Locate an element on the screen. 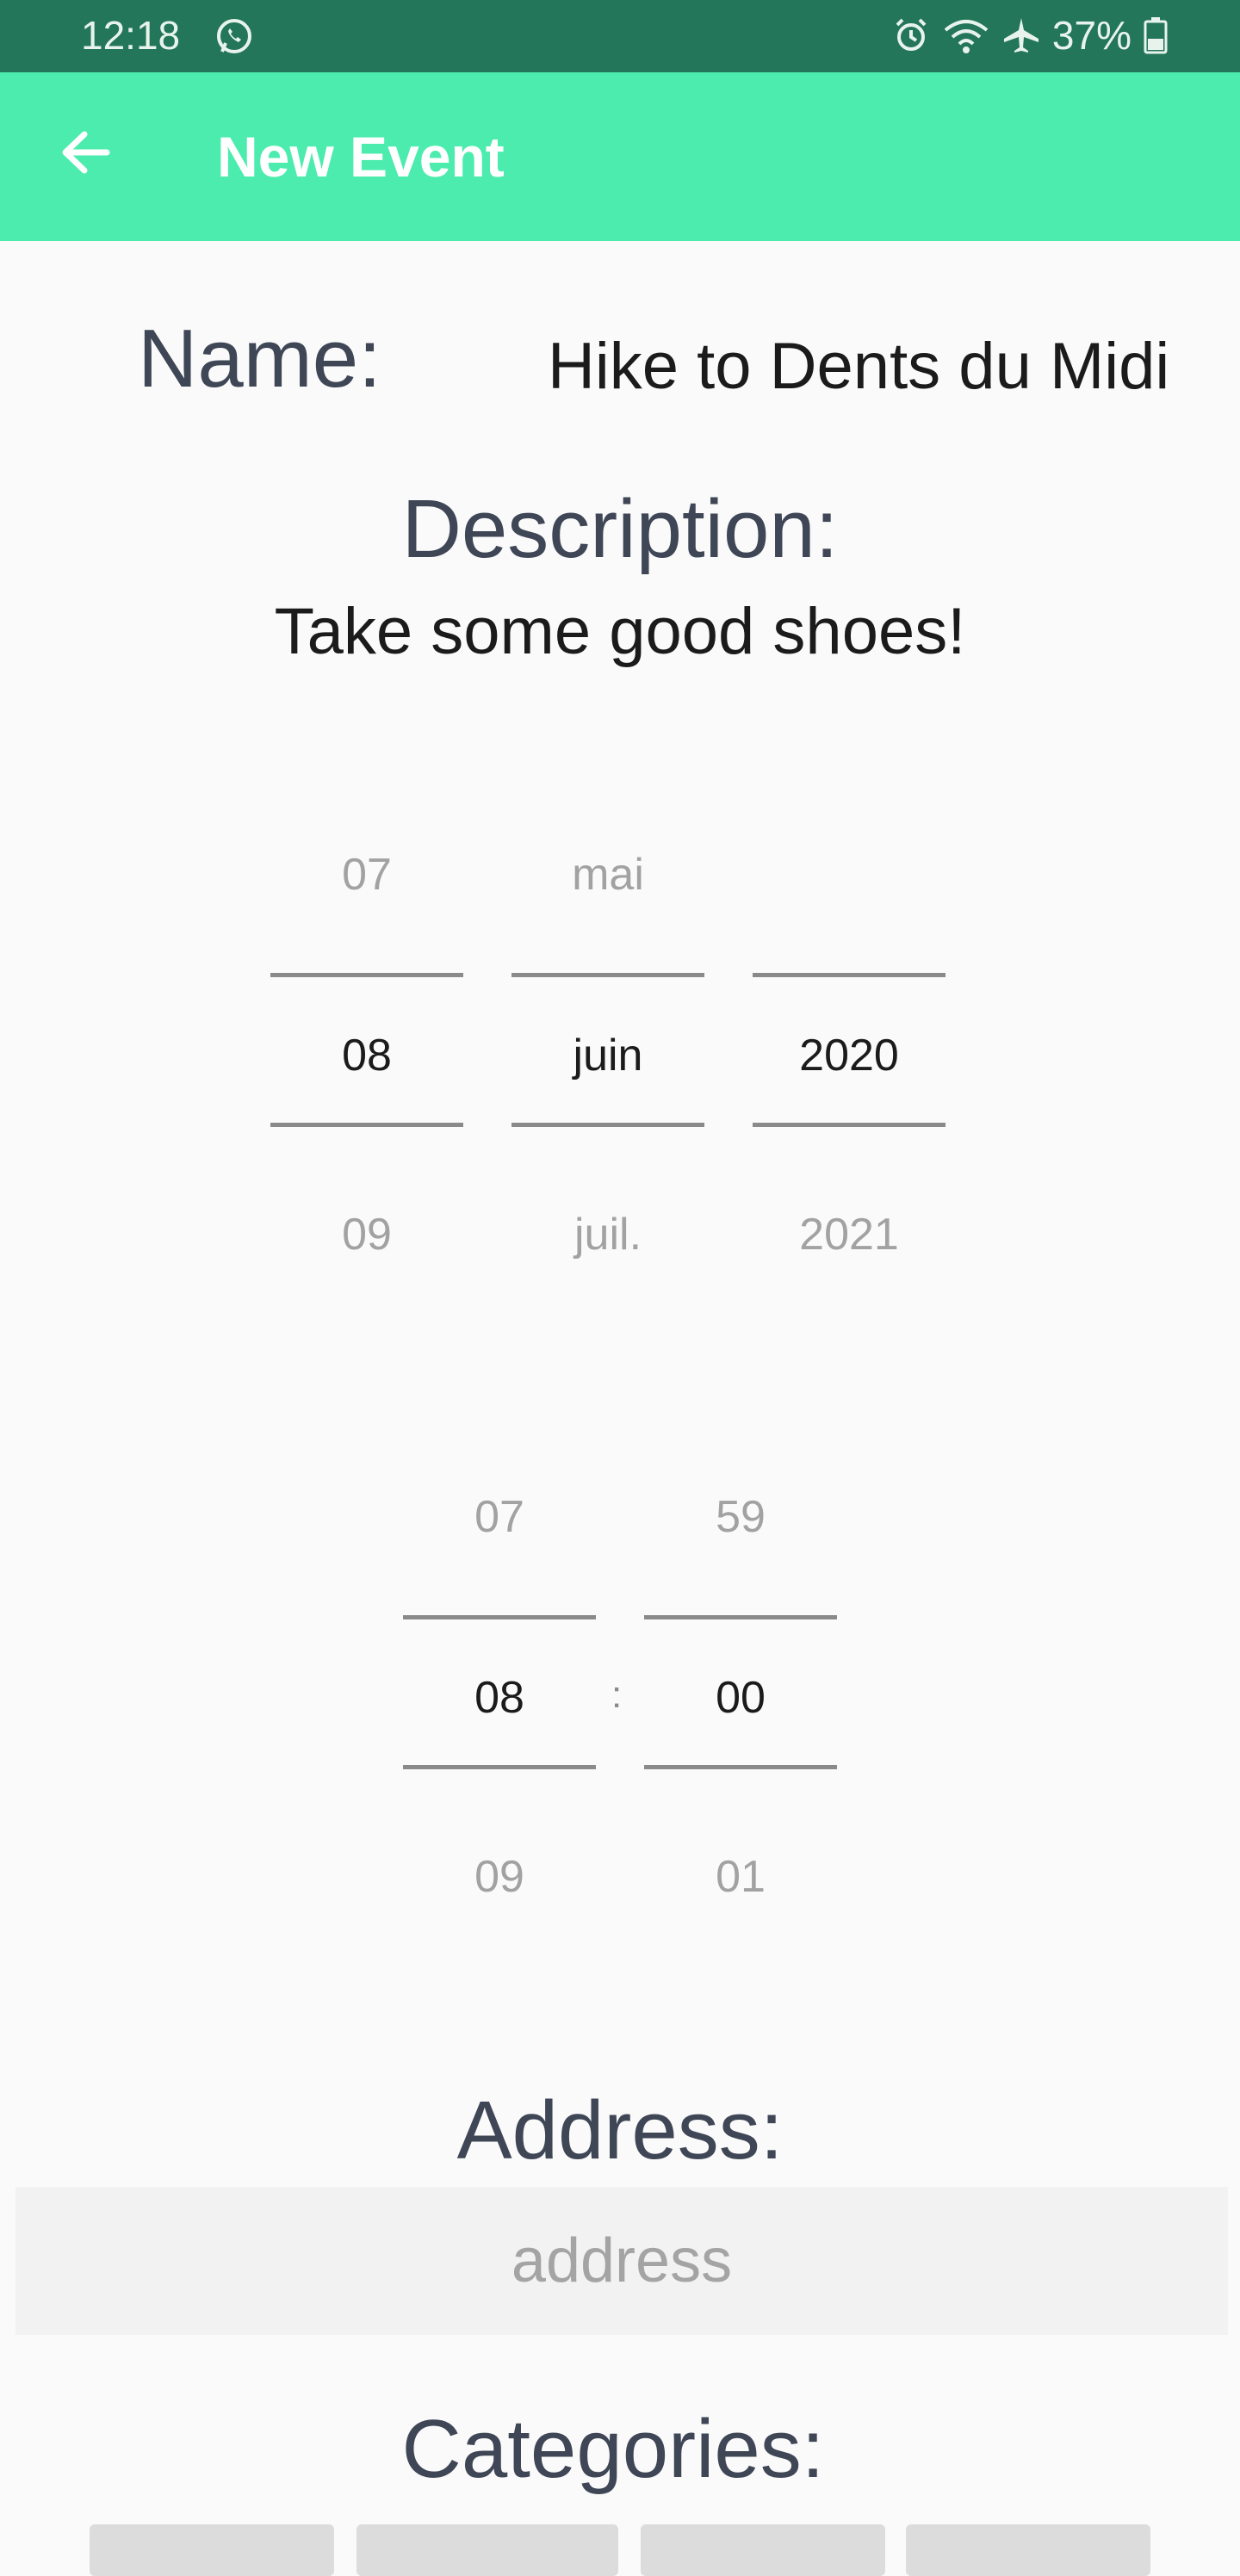 The height and width of the screenshot is (2576, 1240). month-next: juil. is located at coordinates (608, 1234).